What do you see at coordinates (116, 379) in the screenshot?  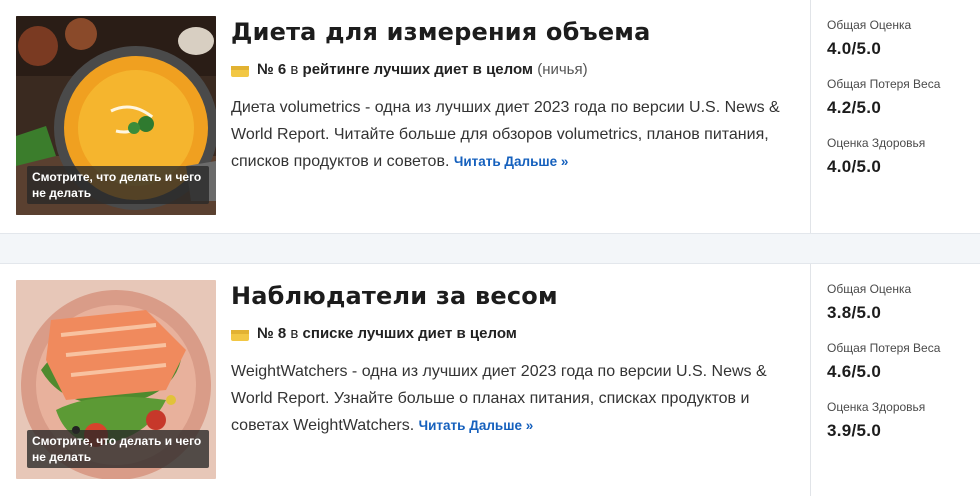 I see `diet-image-salmon: Смотрите, что делать и чего не делать` at bounding box center [116, 379].